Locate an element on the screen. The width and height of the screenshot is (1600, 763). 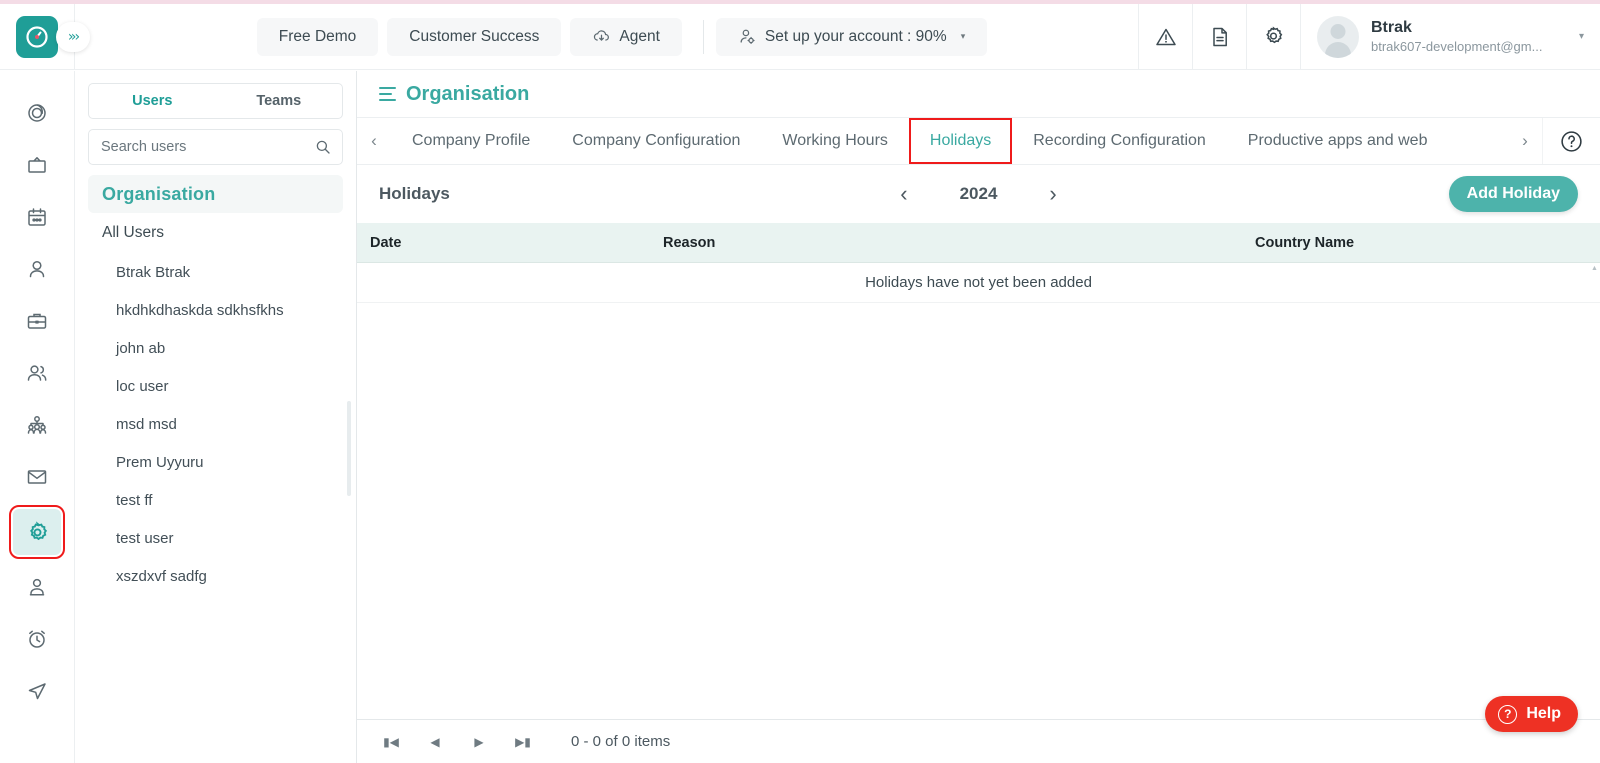
year-navigator: ‹ 2024 › is located at coordinates (978, 194).